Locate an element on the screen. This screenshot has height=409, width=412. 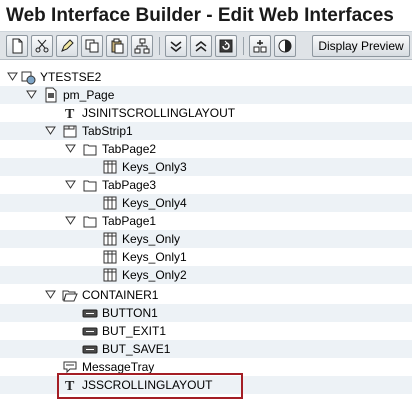
edit-button is located at coordinates (67, 46).